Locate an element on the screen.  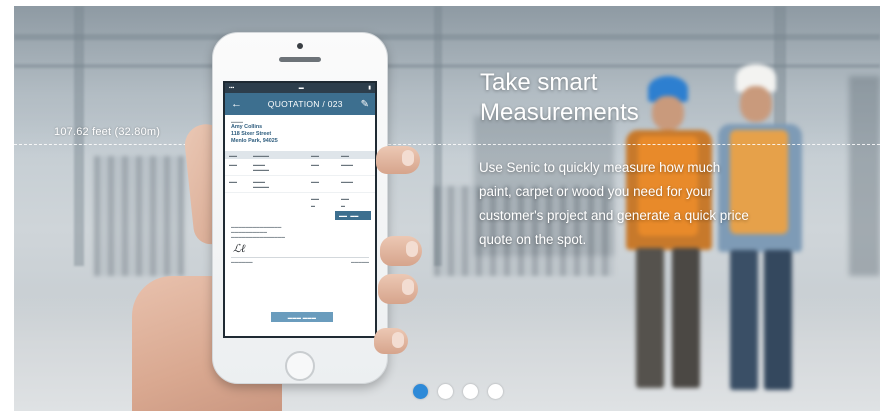
status-bar: ▪▪▪ ▬ ▮ is located at coordinates (300, 88).